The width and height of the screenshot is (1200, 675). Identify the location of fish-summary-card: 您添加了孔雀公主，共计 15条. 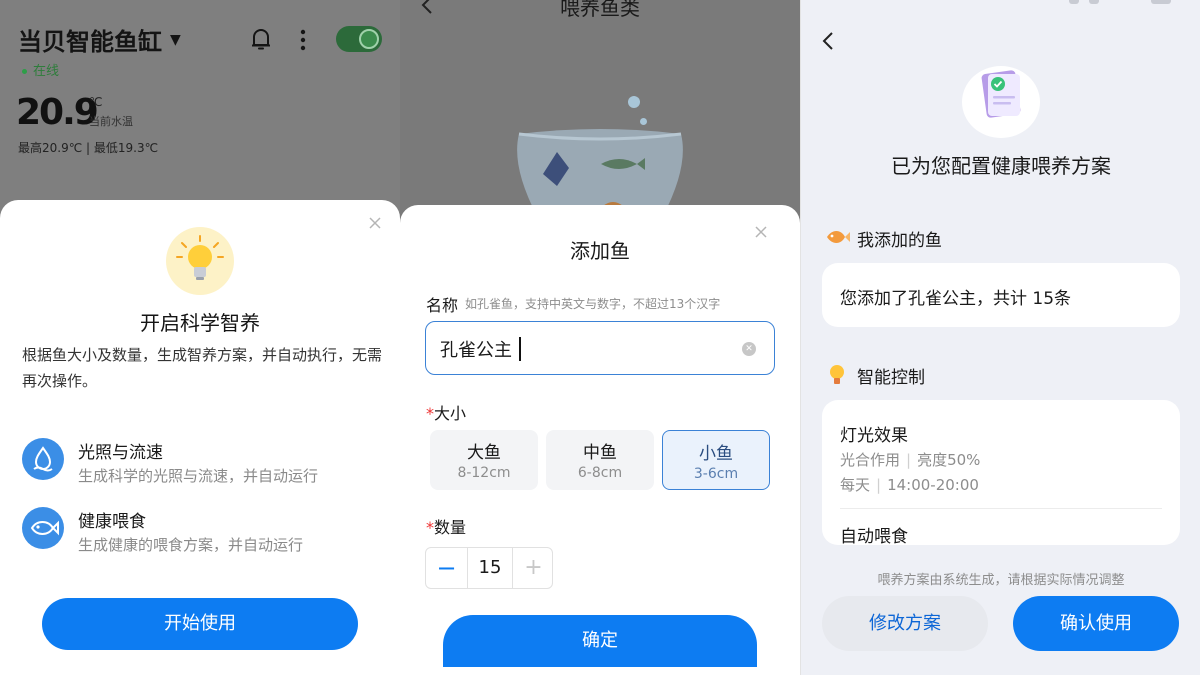
(1001, 295).